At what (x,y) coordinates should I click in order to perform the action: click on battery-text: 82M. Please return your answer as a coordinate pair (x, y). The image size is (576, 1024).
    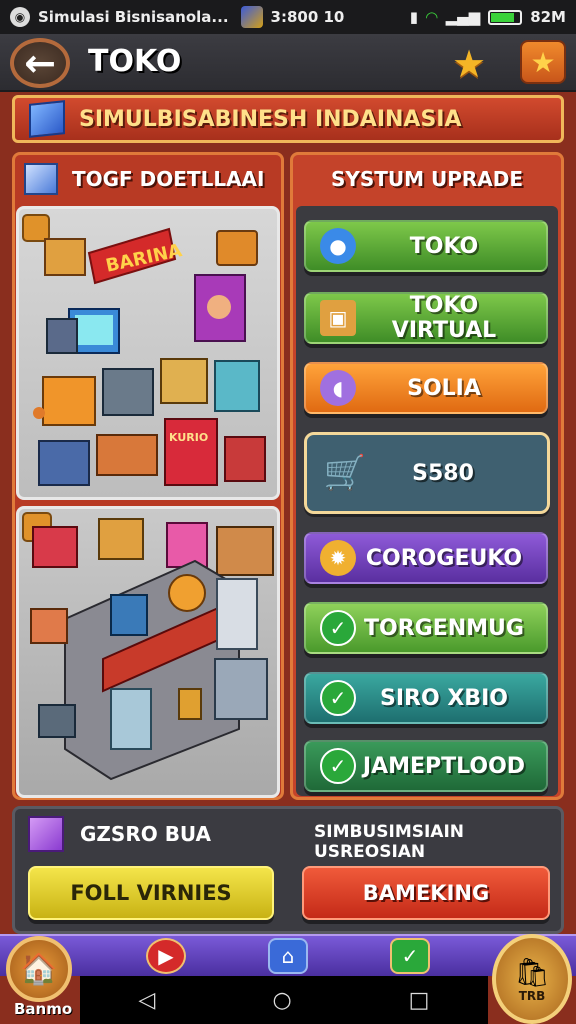
    Looking at the image, I should click on (548, 17).